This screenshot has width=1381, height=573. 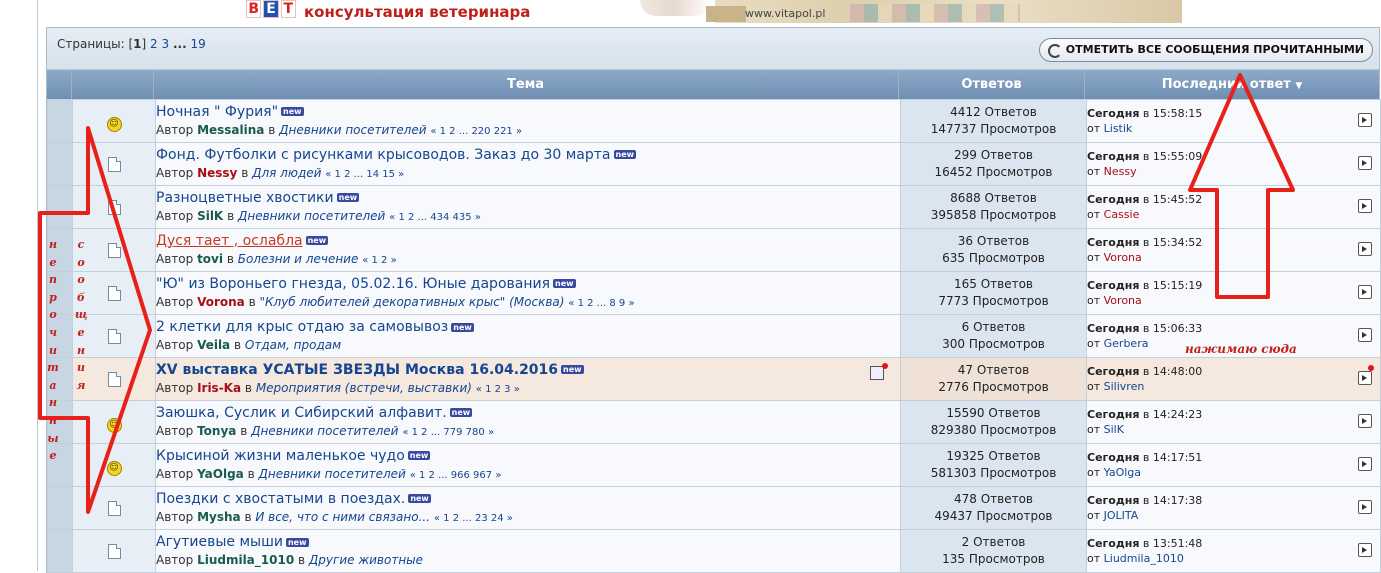 I want to click on mark-all-read-button: ОТМЕТИТЬ ВСЕ СООБЩЕНИЯ ПРОЧИТАННЫМИ, so click(x=1205, y=50).